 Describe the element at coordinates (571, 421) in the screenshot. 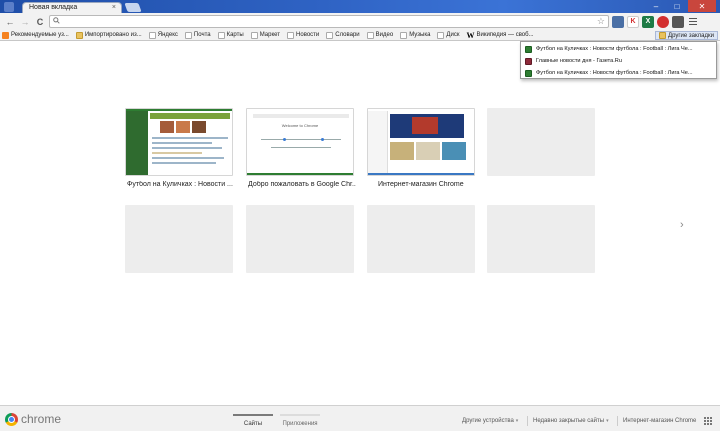

I see `recently-closed-menu: Недавно закрытые сайты ▾` at that location.